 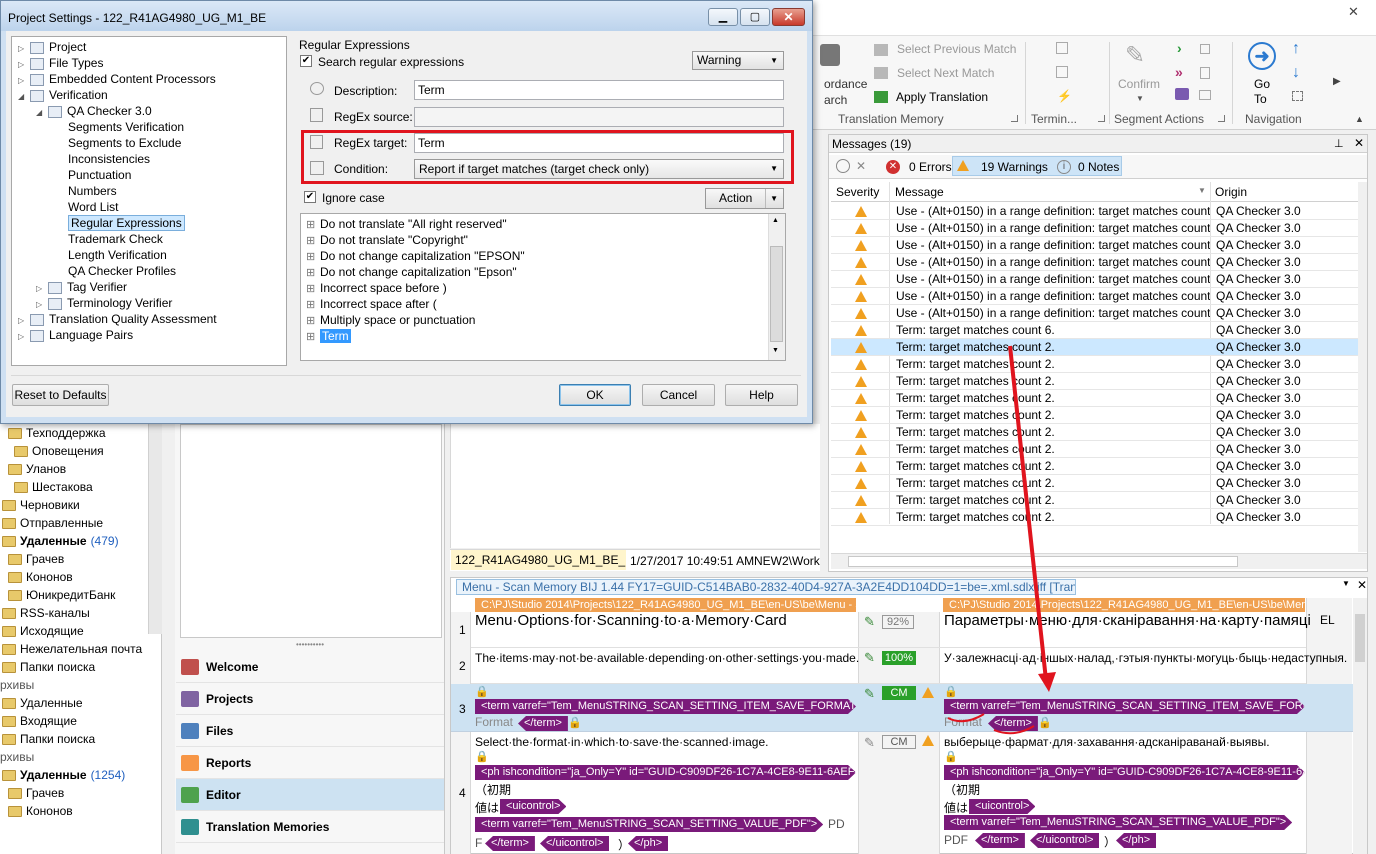 I want to click on tree-item-label: Length Verification, so click(x=117, y=255).